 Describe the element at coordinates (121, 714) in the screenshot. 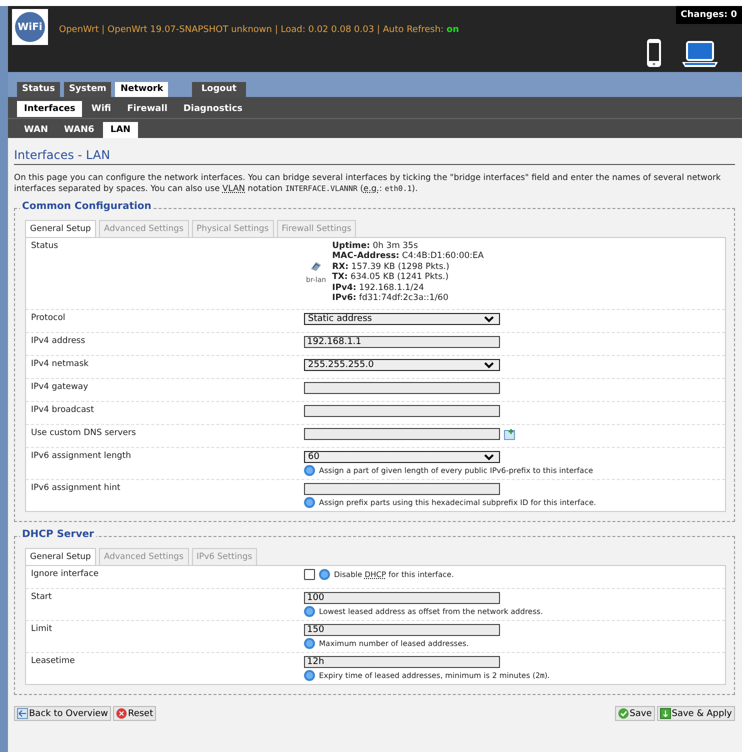

I see `cross-circle-icon` at that location.